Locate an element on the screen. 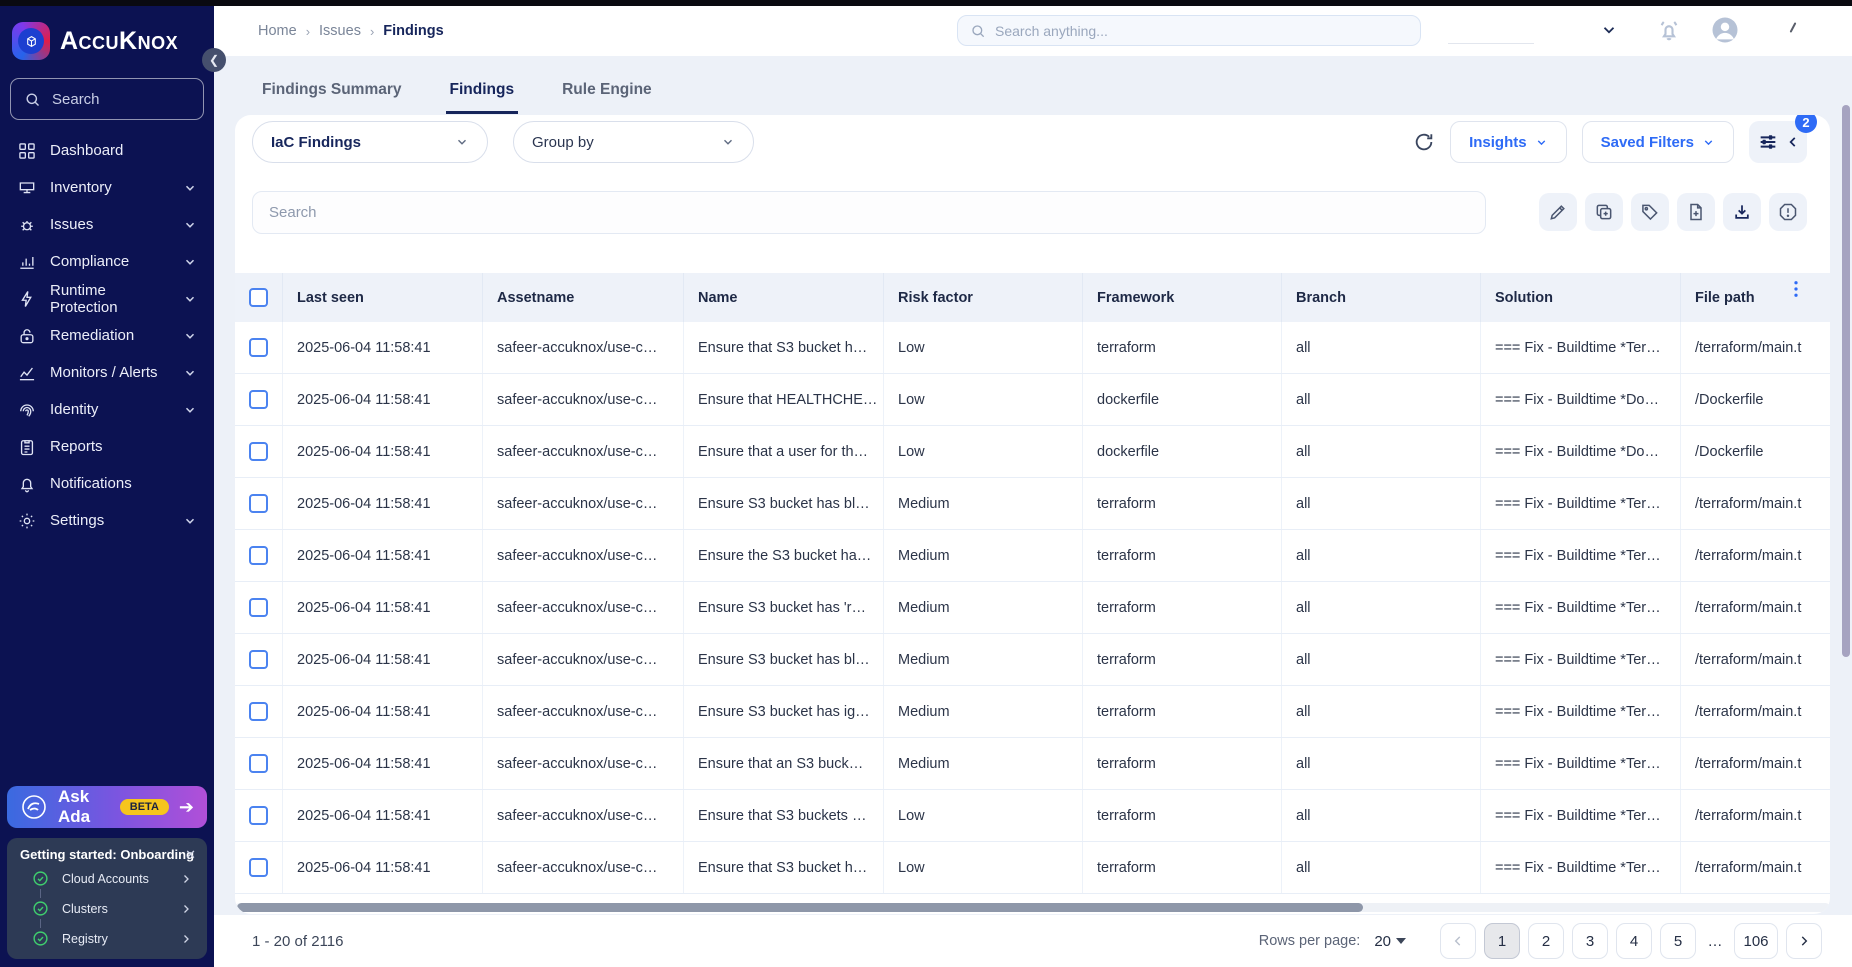 The height and width of the screenshot is (967, 1852). tag-icon is located at coordinates (1650, 212).